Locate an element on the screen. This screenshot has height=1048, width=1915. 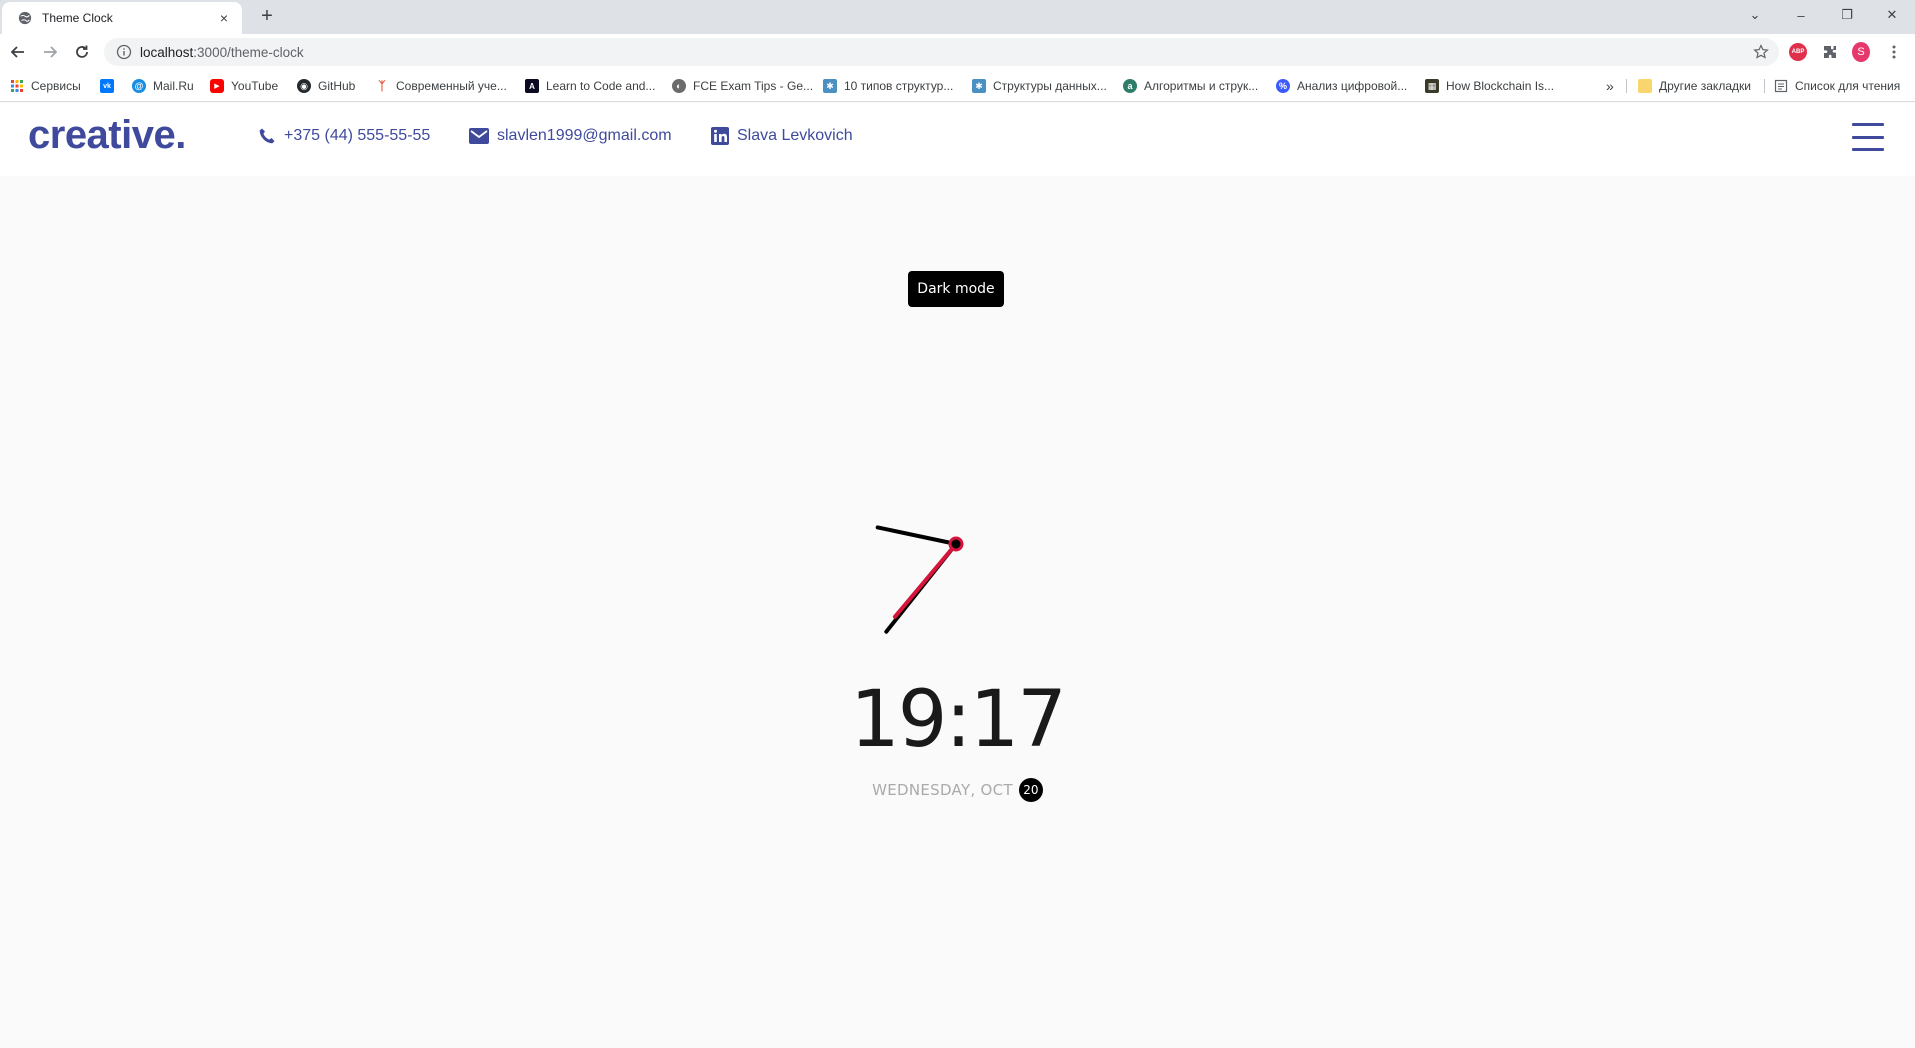
url-path: :3000/theme-clock is located at coordinates (248, 52).